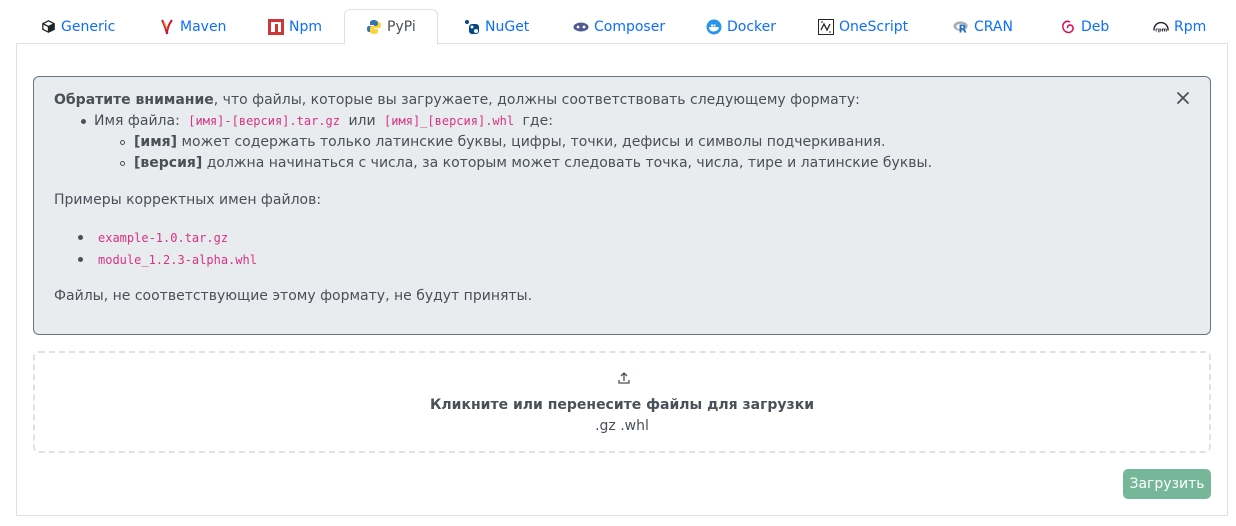  I want to click on tab-deb: Deb, so click(1084, 26).